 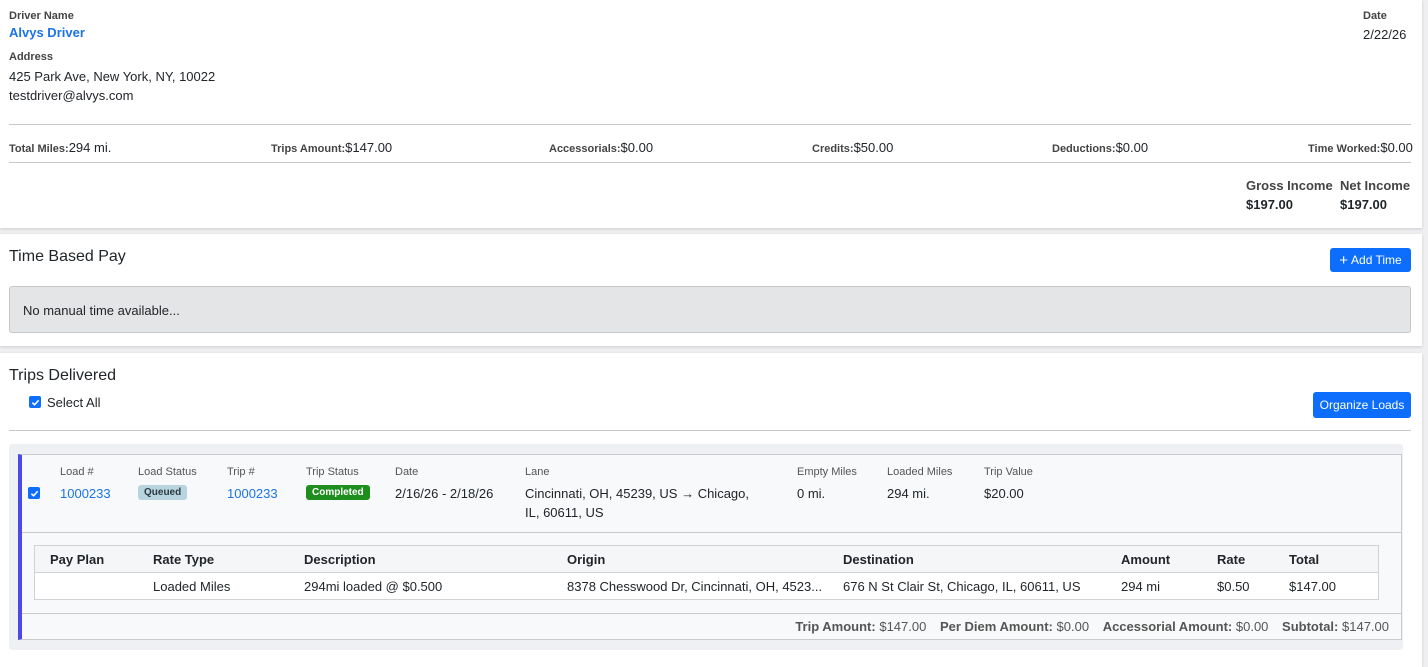 What do you see at coordinates (67, 256) in the screenshot?
I see `time-based-pay-title: Time Based Pay` at bounding box center [67, 256].